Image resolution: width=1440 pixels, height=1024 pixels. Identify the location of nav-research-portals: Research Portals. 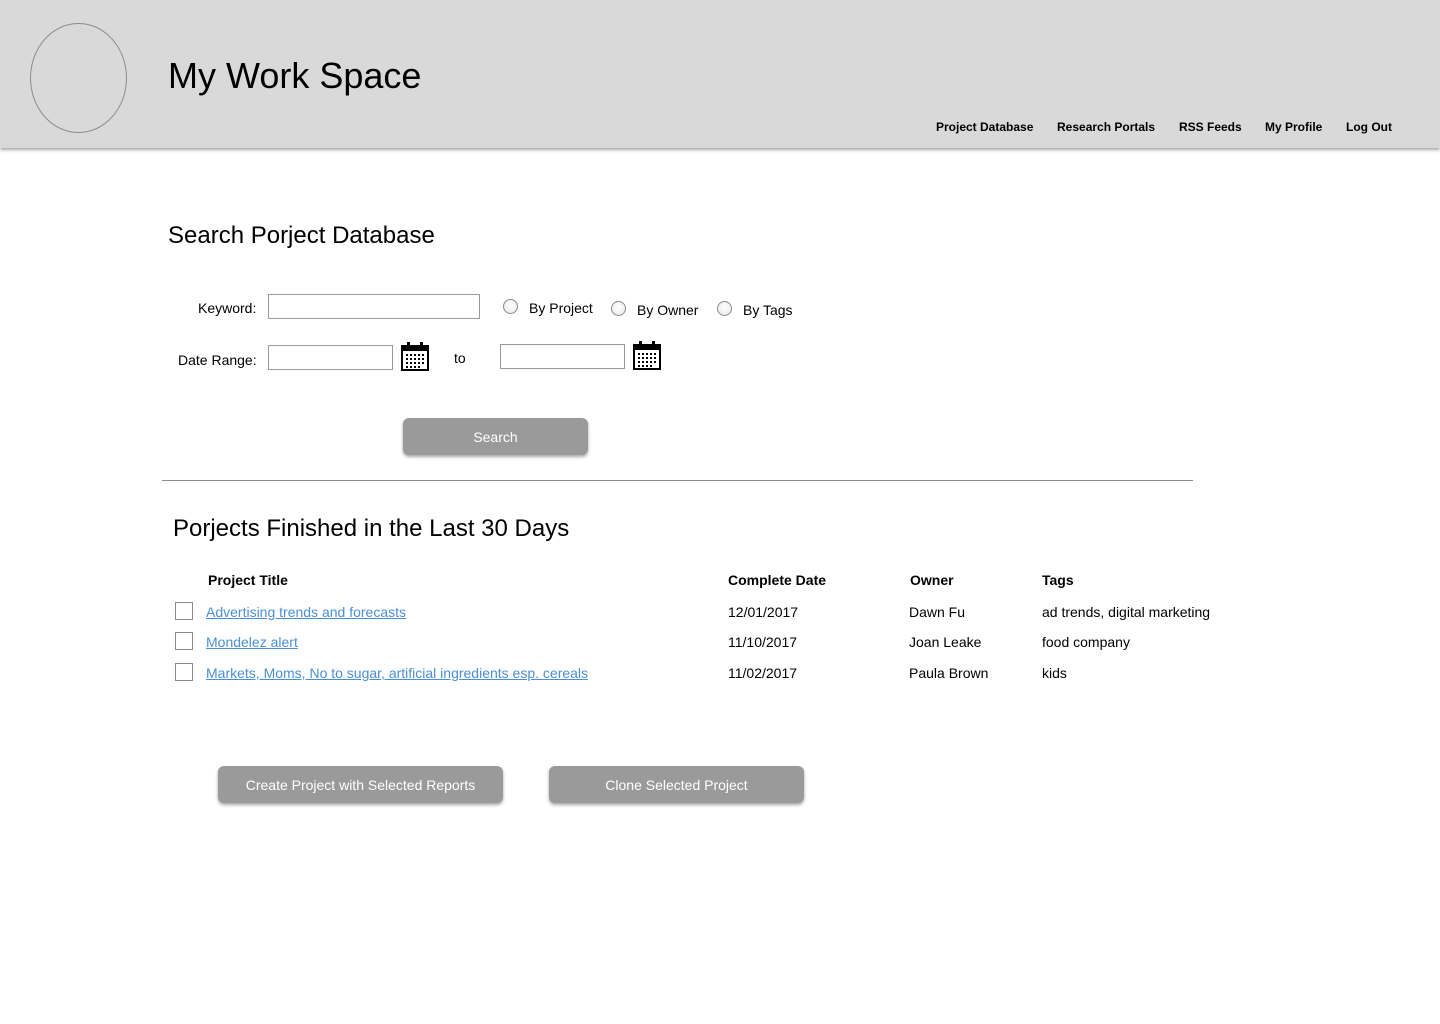
(1106, 127).